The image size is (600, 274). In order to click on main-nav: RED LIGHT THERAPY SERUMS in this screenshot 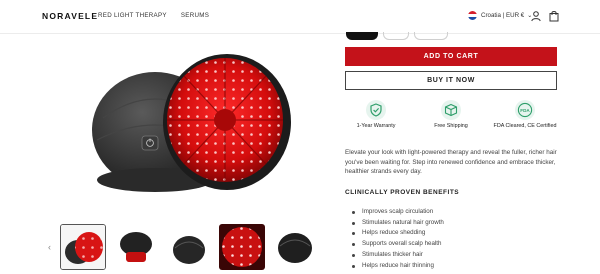, I will do `click(159, 15)`.